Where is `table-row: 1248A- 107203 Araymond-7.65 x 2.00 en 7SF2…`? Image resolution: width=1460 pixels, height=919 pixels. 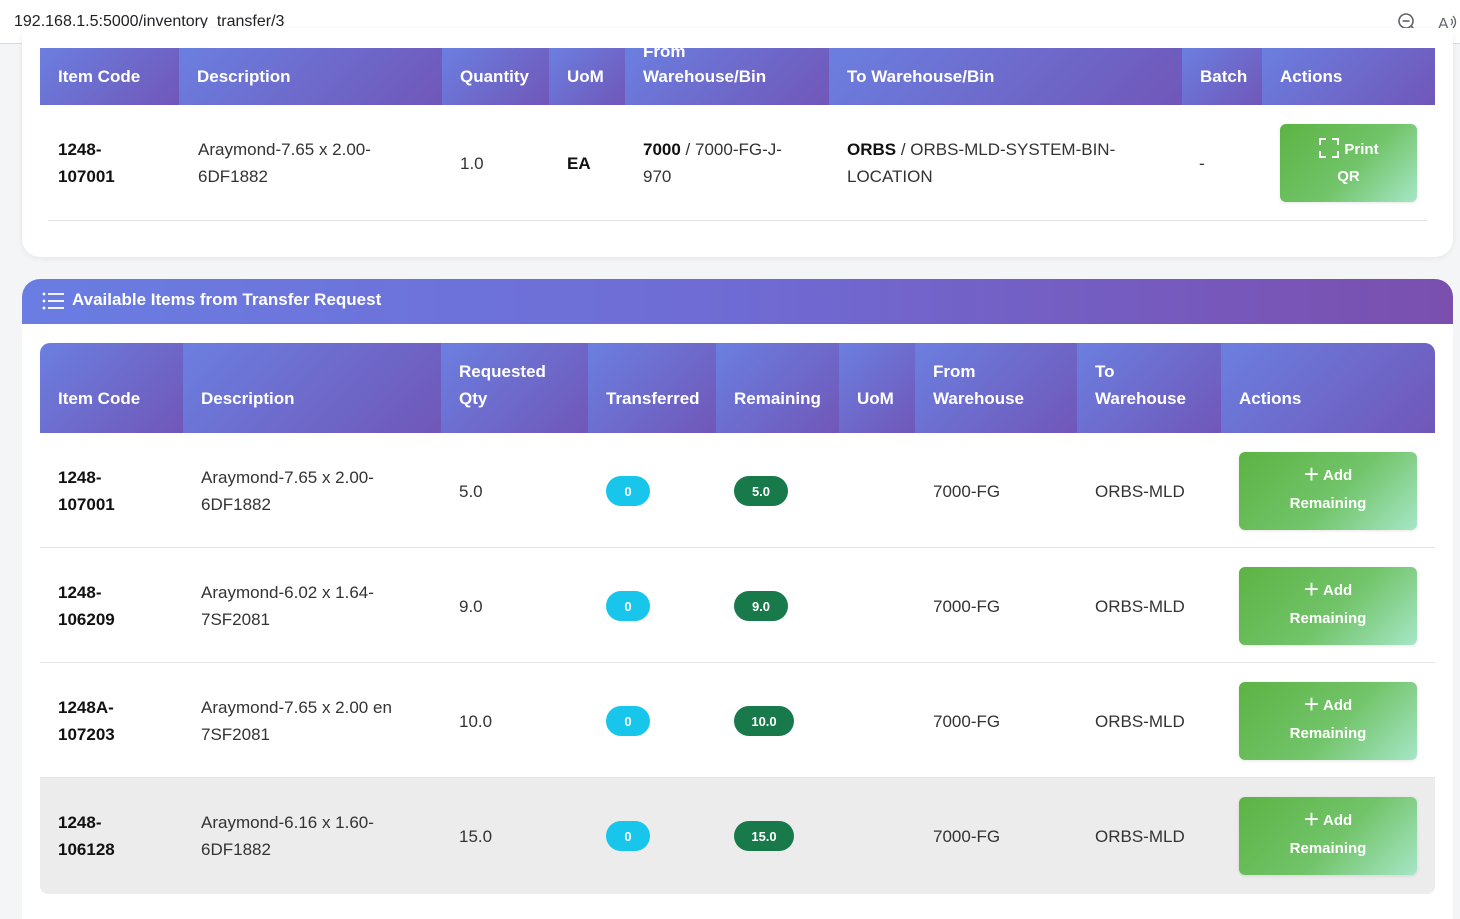 table-row: 1248A- 107203 Araymond-7.65 x 2.00 en 7SF2… is located at coordinates (737, 720).